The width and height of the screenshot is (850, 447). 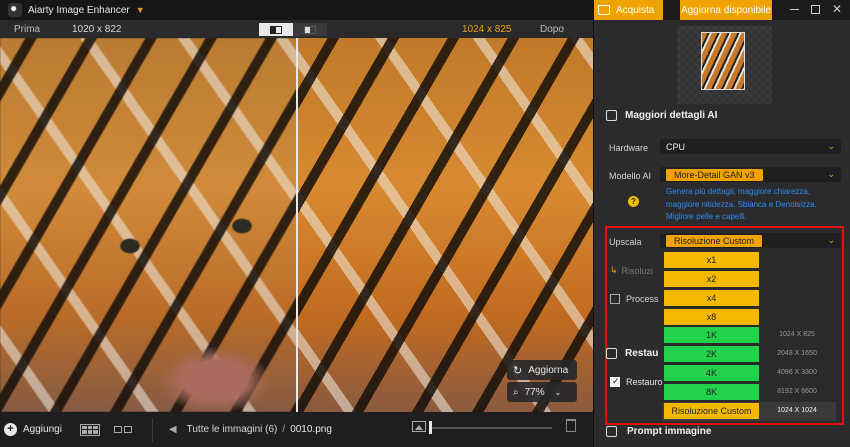 What do you see at coordinates (637, 270) in the screenshot?
I see `resolution-label: Risoluzi` at bounding box center [637, 270].